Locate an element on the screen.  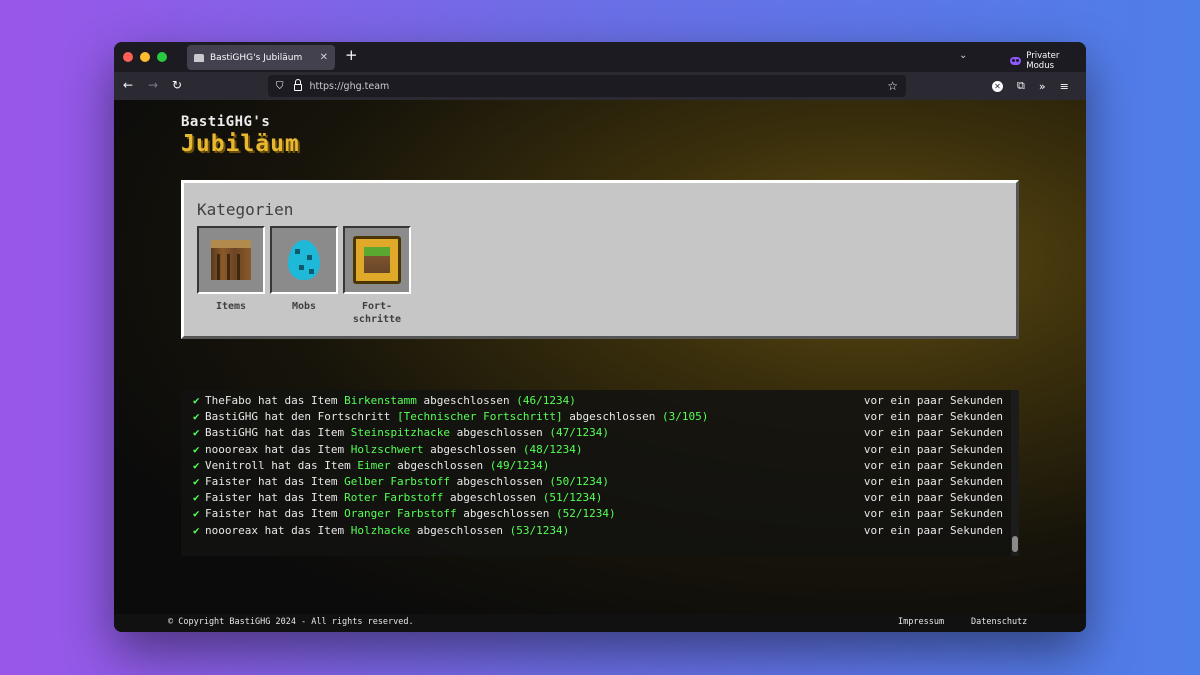
zoom-window-button is located at coordinates (162, 57).